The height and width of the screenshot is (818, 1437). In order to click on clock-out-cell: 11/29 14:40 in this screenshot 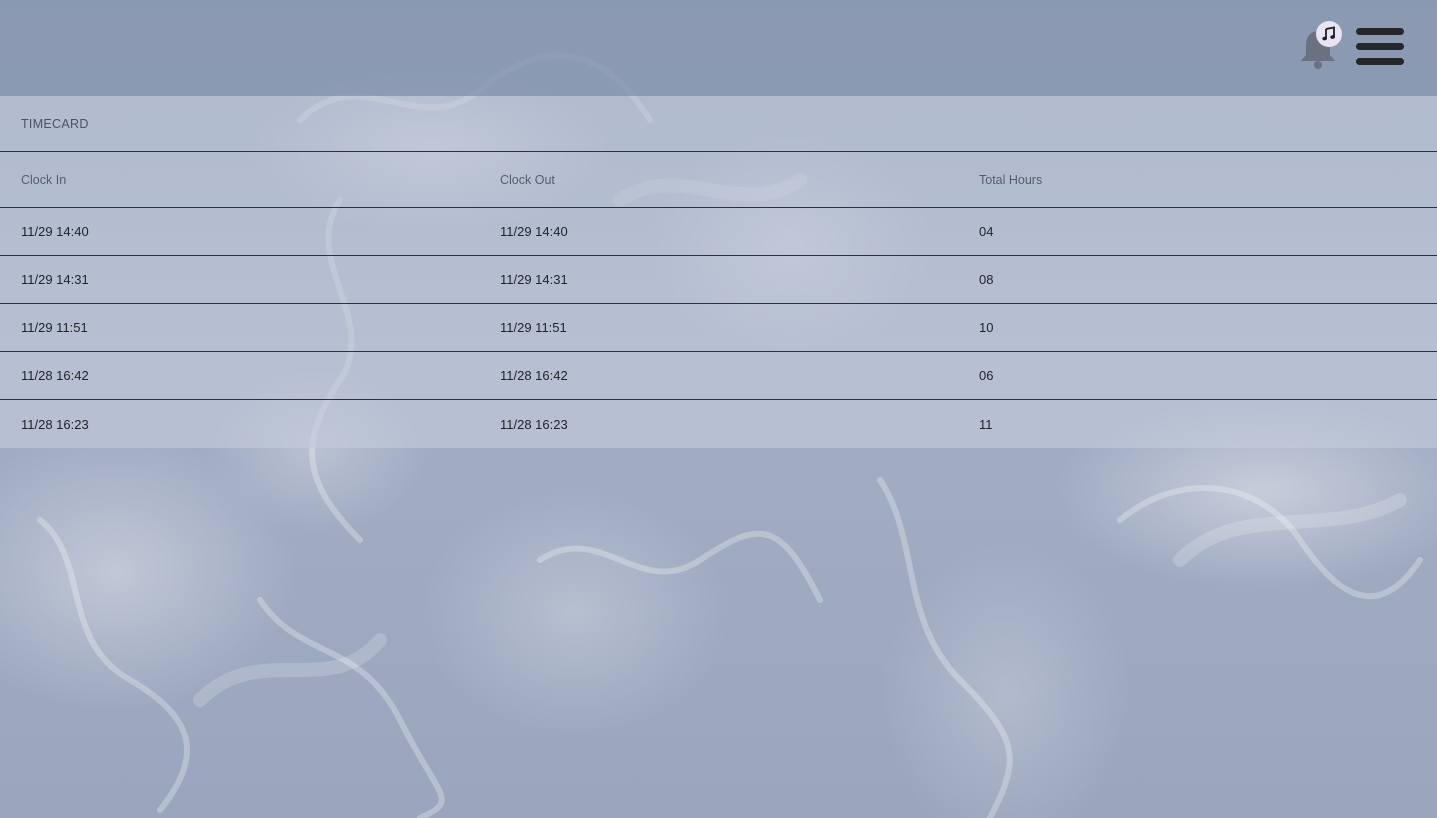, I will do `click(534, 231)`.